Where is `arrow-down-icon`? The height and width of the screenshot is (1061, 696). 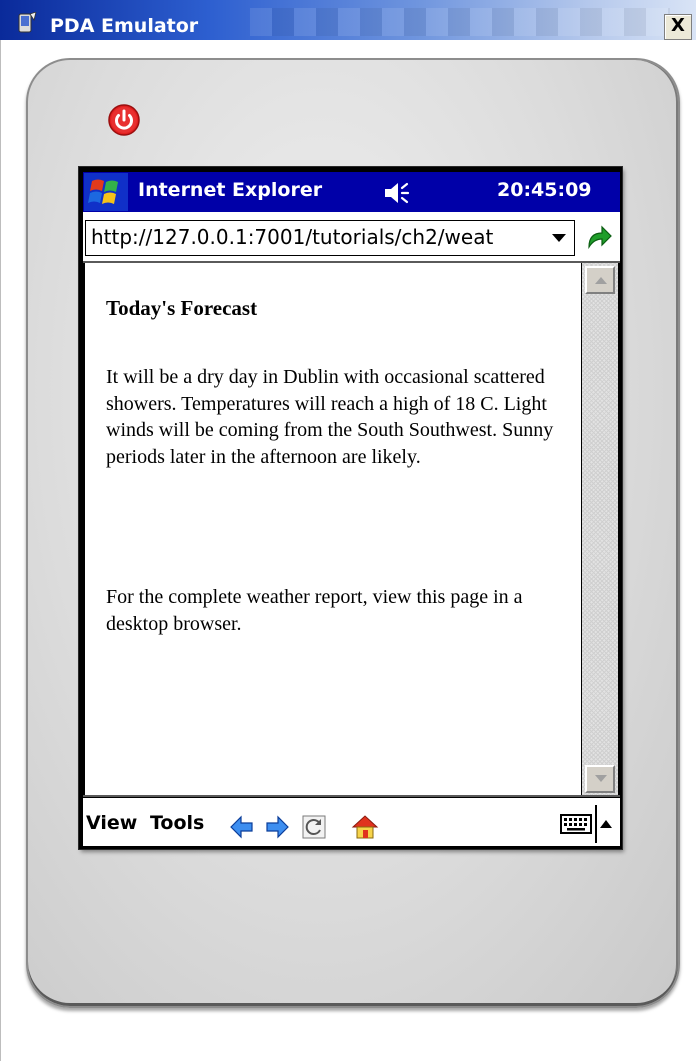 arrow-down-icon is located at coordinates (601, 778).